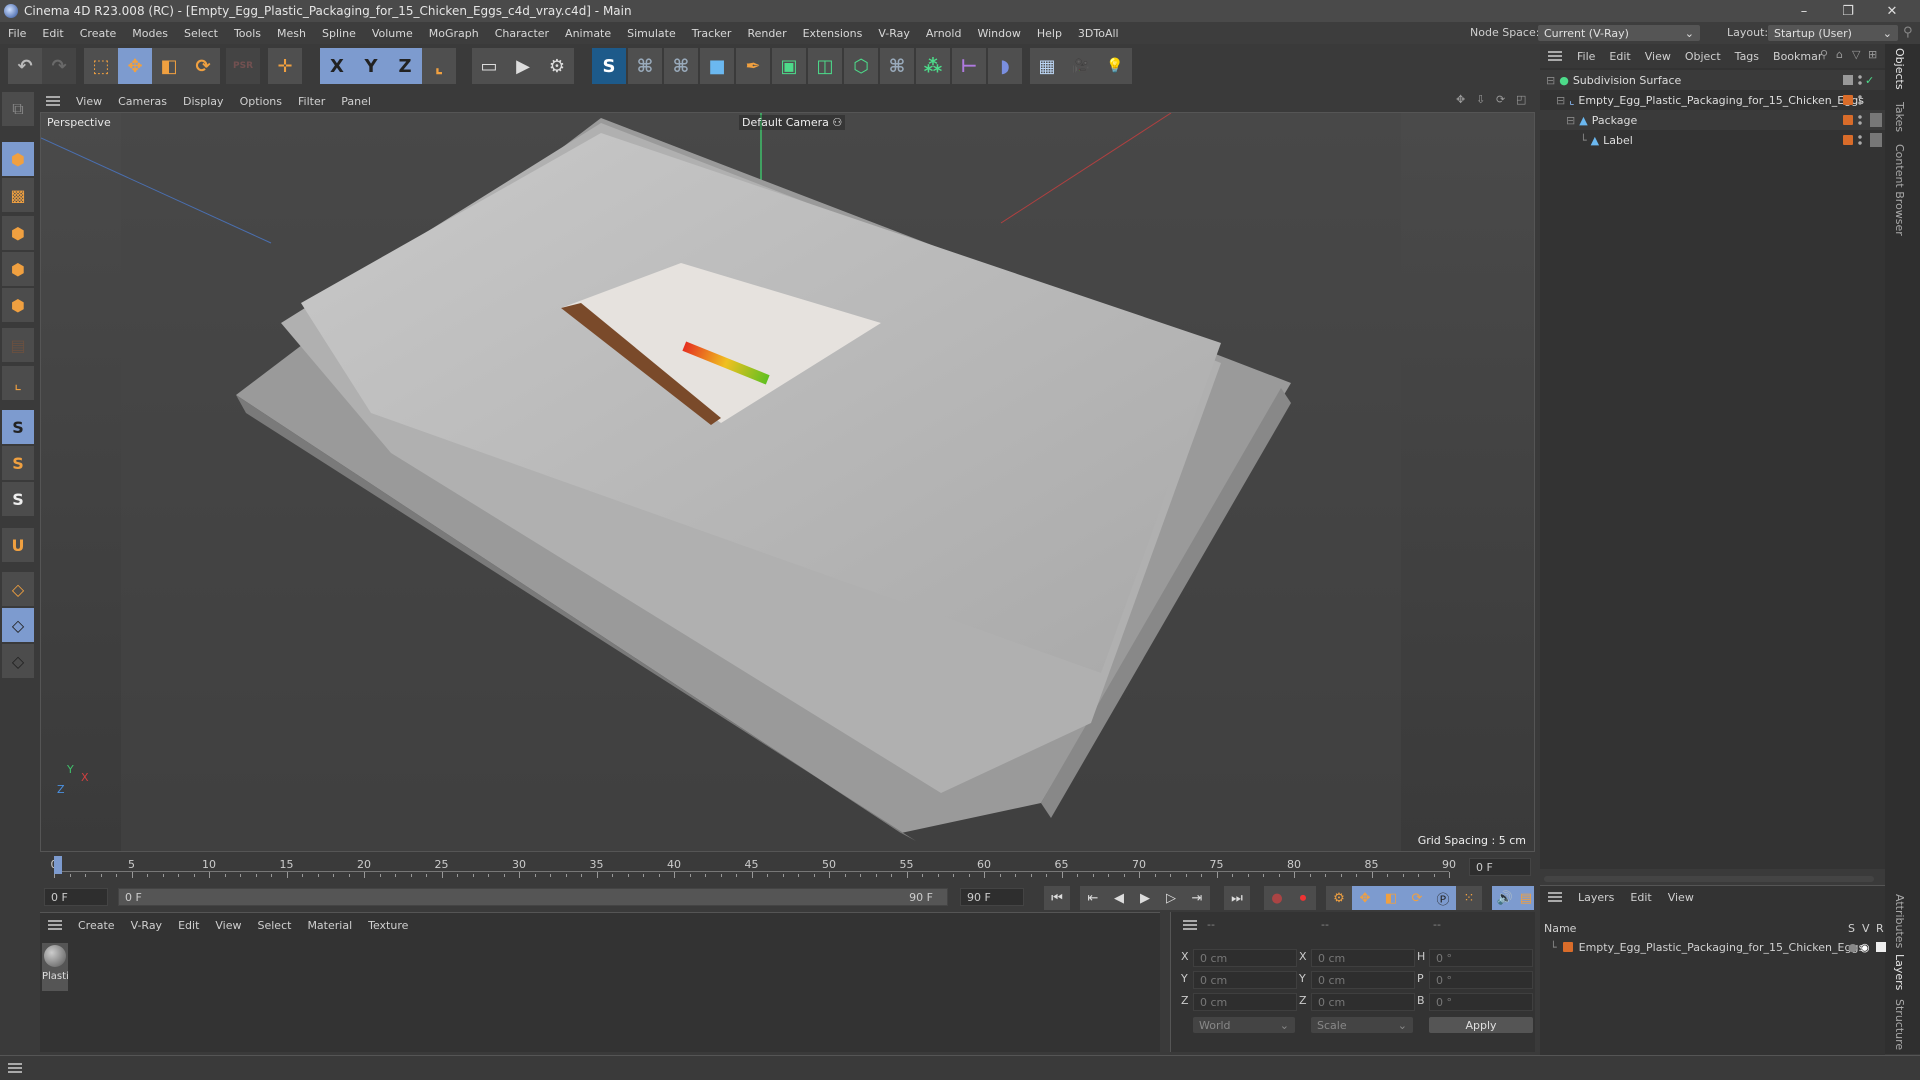 The height and width of the screenshot is (1080, 1920). I want to click on render-picture-viewer-button: ▶, so click(523, 66).